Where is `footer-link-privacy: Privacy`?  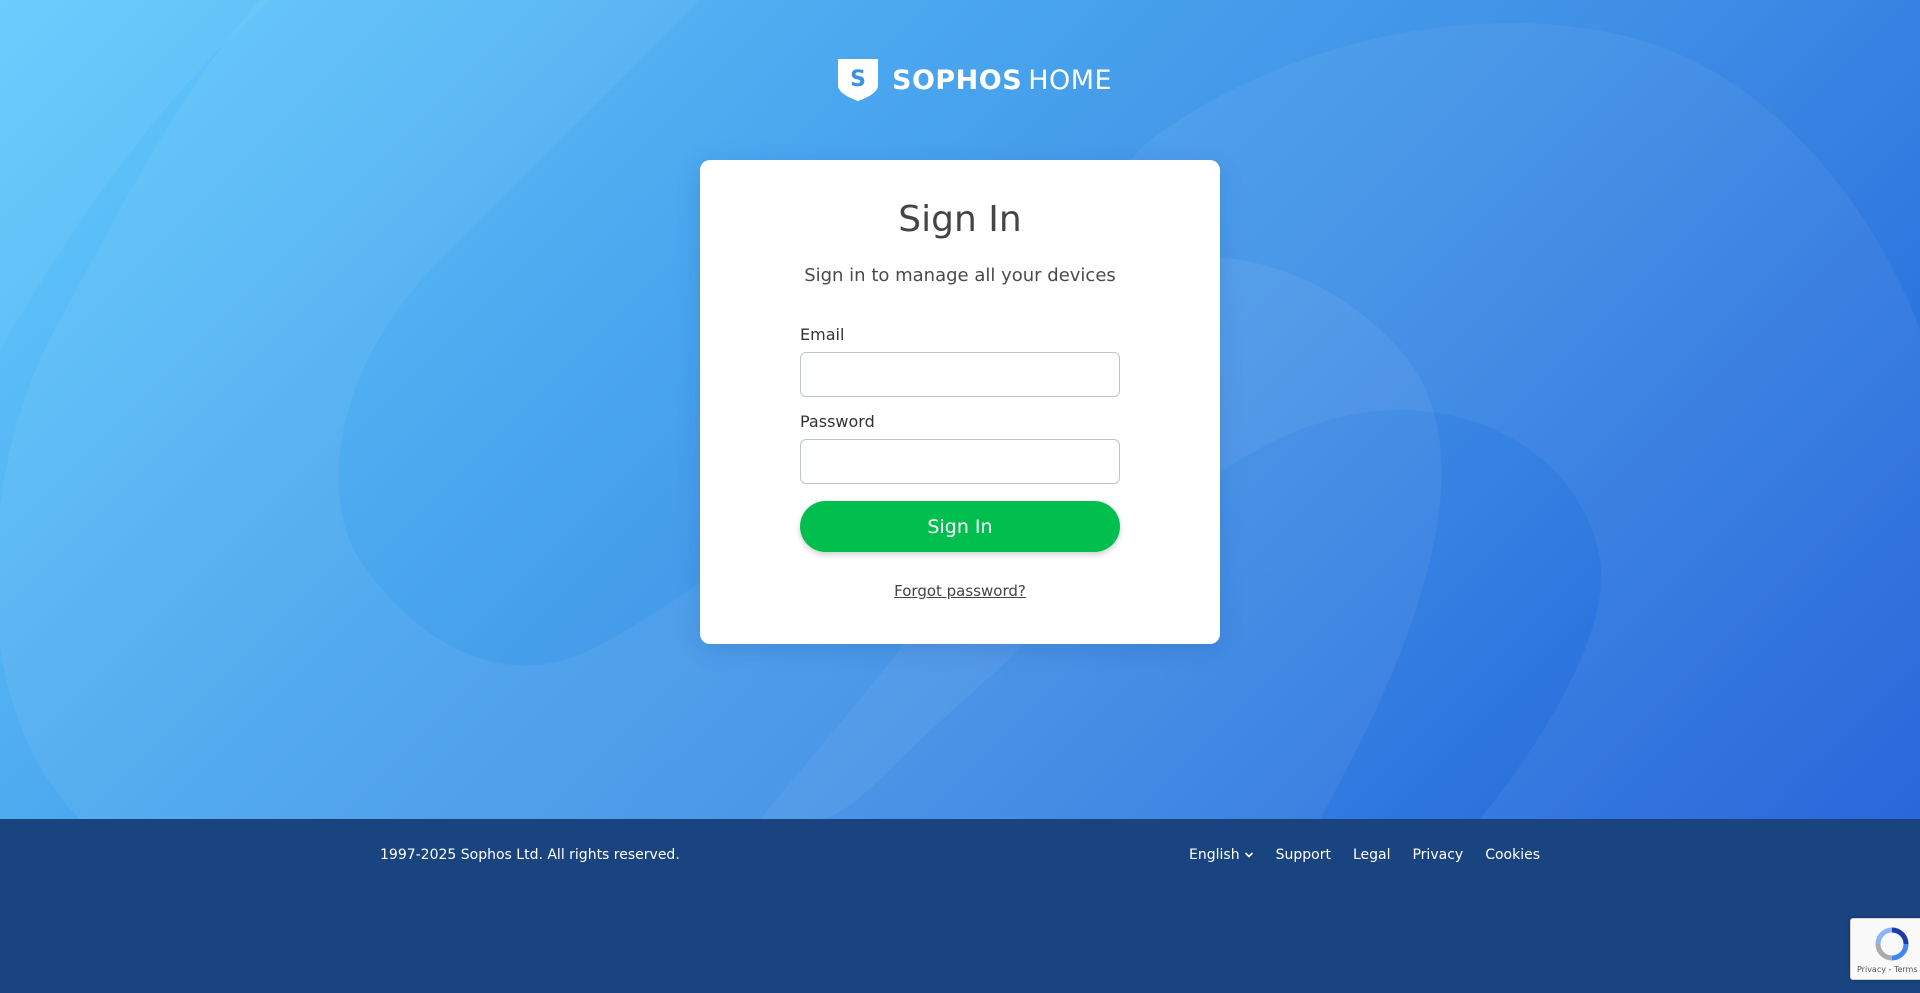 footer-link-privacy: Privacy is located at coordinates (1437, 855).